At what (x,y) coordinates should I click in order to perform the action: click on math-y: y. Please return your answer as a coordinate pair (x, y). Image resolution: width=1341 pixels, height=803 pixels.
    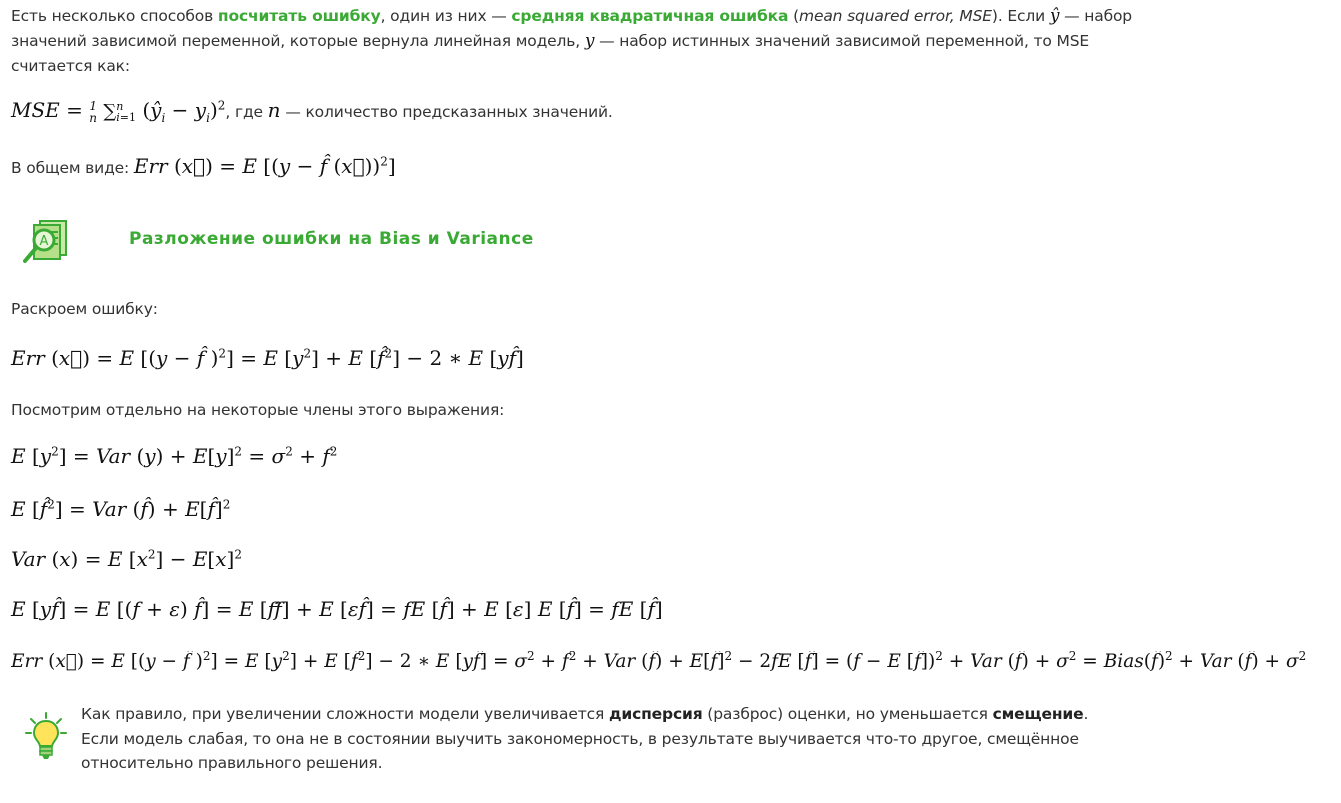
    Looking at the image, I should click on (589, 41).